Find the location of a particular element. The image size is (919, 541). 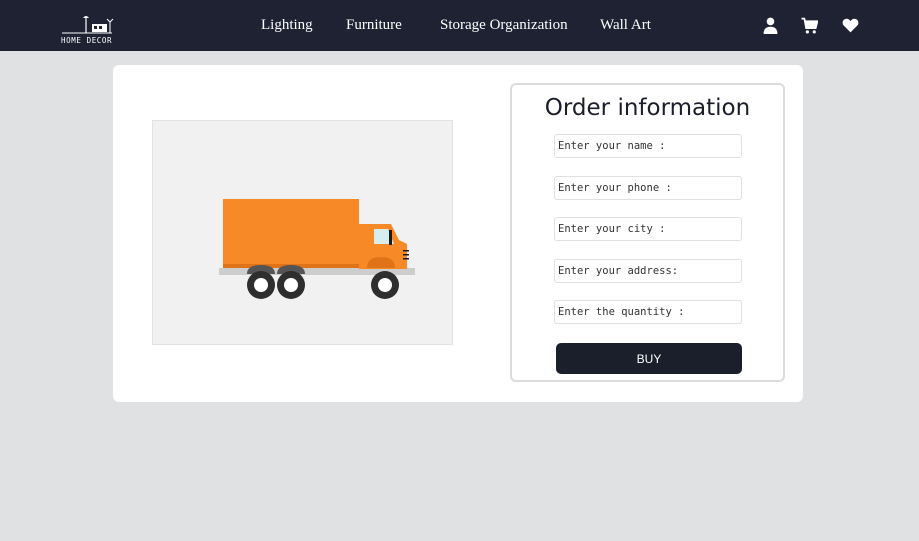

address-input is located at coordinates (648, 271).